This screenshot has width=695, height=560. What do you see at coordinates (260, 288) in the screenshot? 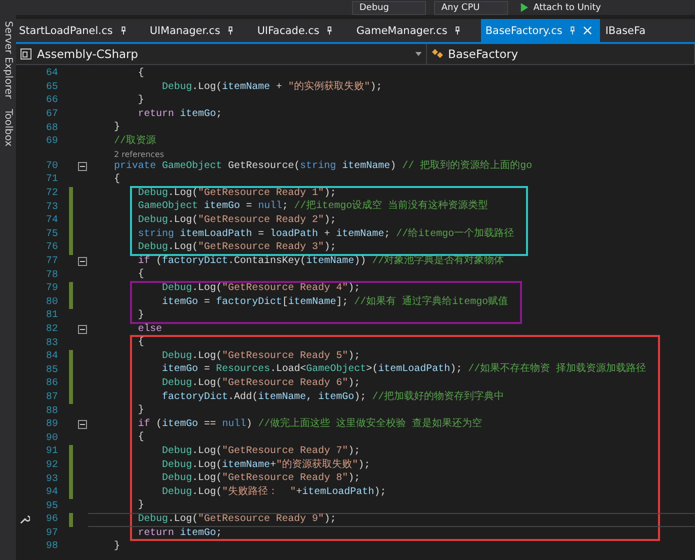
I see `code-line: Debug.Log("GetResource Ready 4");` at bounding box center [260, 288].